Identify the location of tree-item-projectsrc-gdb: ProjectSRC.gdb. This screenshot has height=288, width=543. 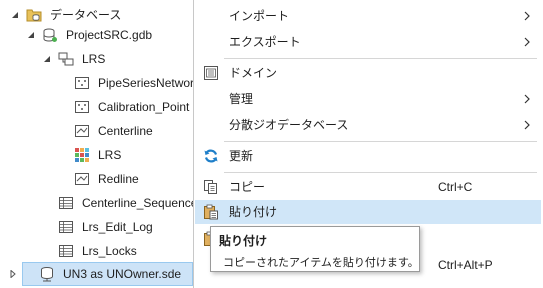
(96, 35).